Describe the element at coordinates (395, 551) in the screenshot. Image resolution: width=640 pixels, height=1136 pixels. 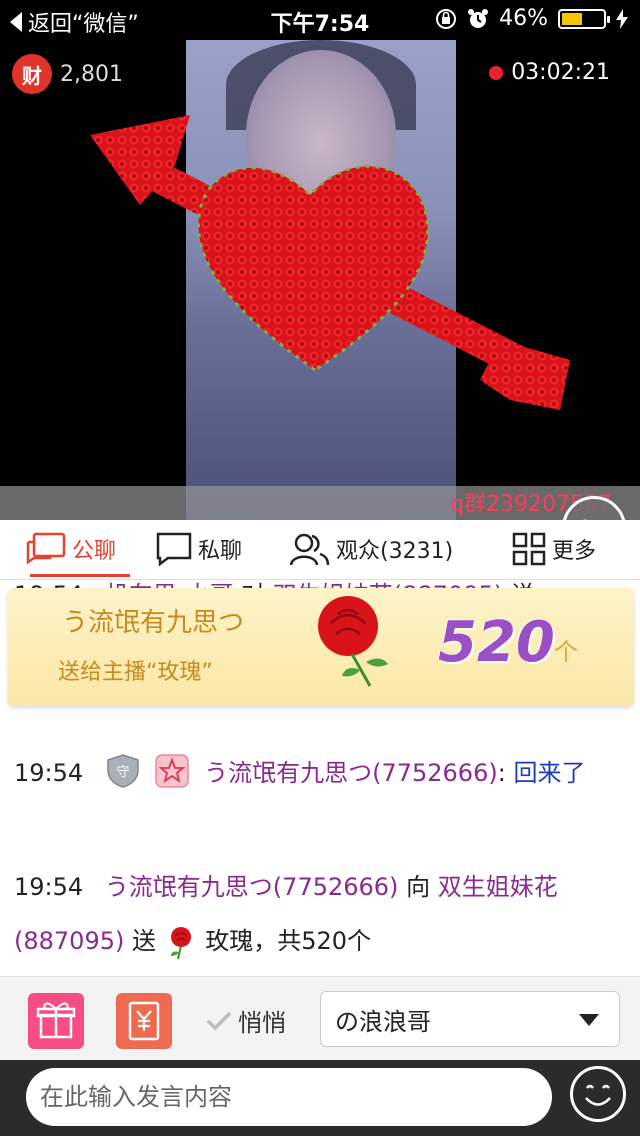
I see `tab-audience-label: 观众(3231)` at that location.